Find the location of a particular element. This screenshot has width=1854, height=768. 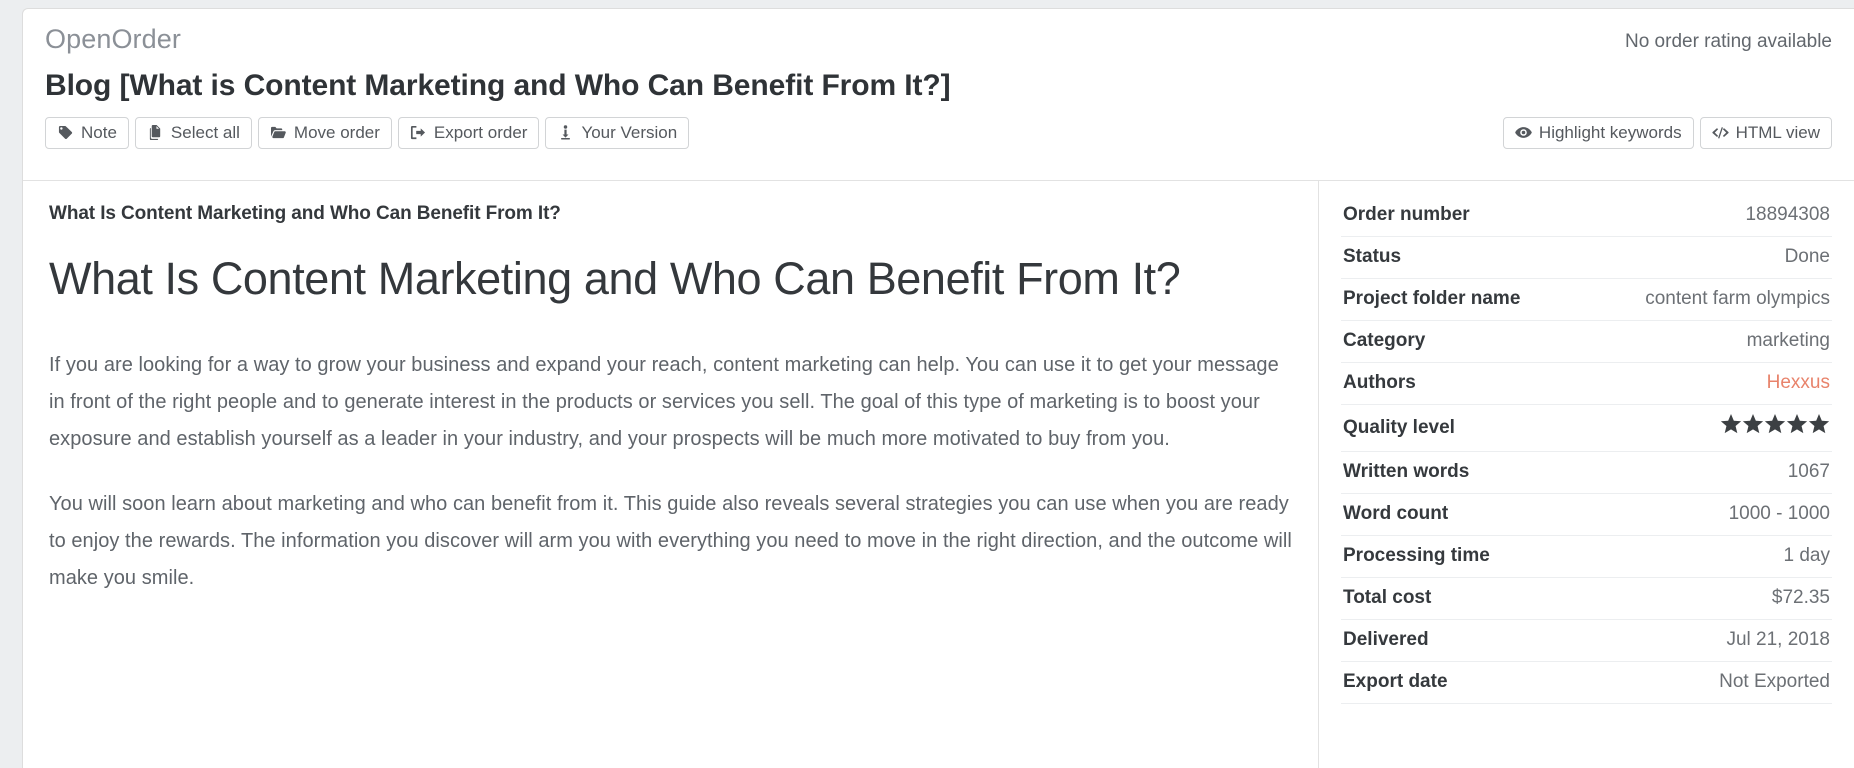

table-row: Category marketing is located at coordinates (1586, 342).